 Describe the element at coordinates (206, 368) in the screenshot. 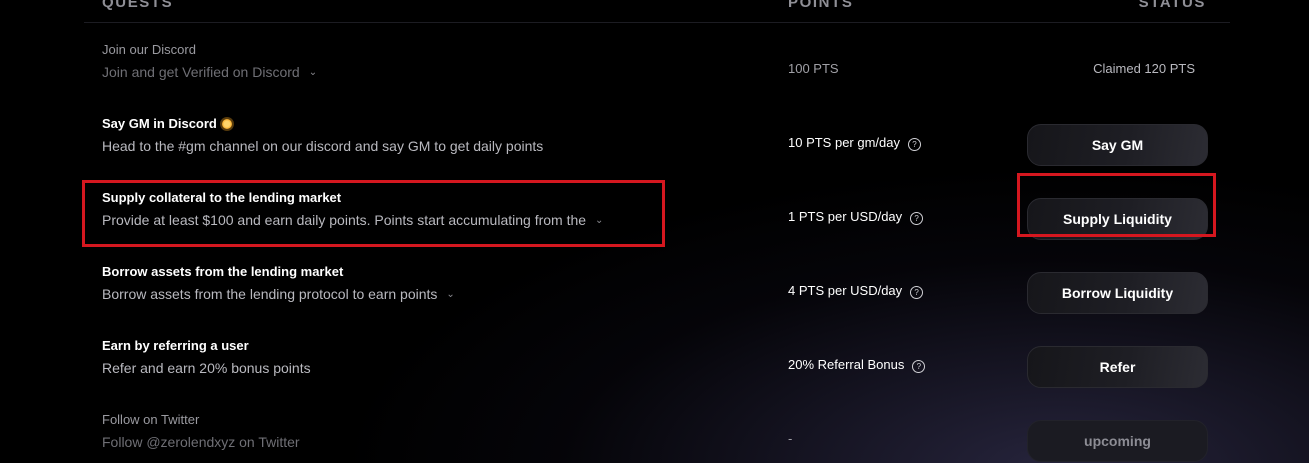

I see `quest-description: Refer and earn 20% bonus points` at that location.